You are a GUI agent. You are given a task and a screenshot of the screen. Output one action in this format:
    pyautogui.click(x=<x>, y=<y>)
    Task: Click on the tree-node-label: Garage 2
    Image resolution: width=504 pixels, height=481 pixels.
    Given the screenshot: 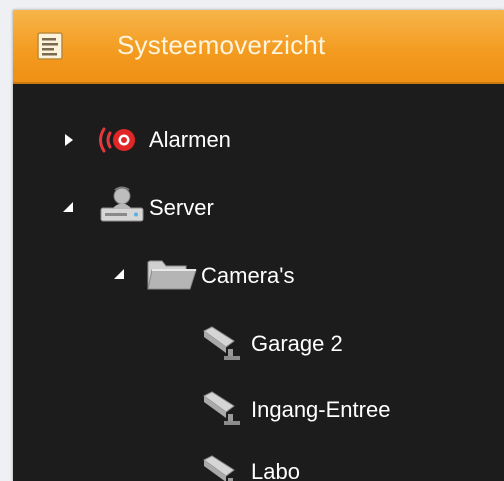 What is the action you would take?
    pyautogui.click(x=297, y=343)
    